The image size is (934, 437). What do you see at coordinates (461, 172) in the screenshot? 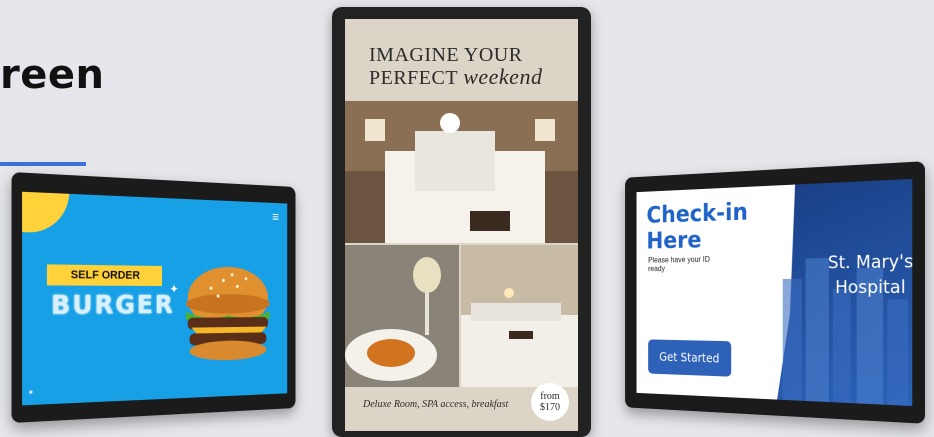
I see `hotel-bedroom-photo` at bounding box center [461, 172].